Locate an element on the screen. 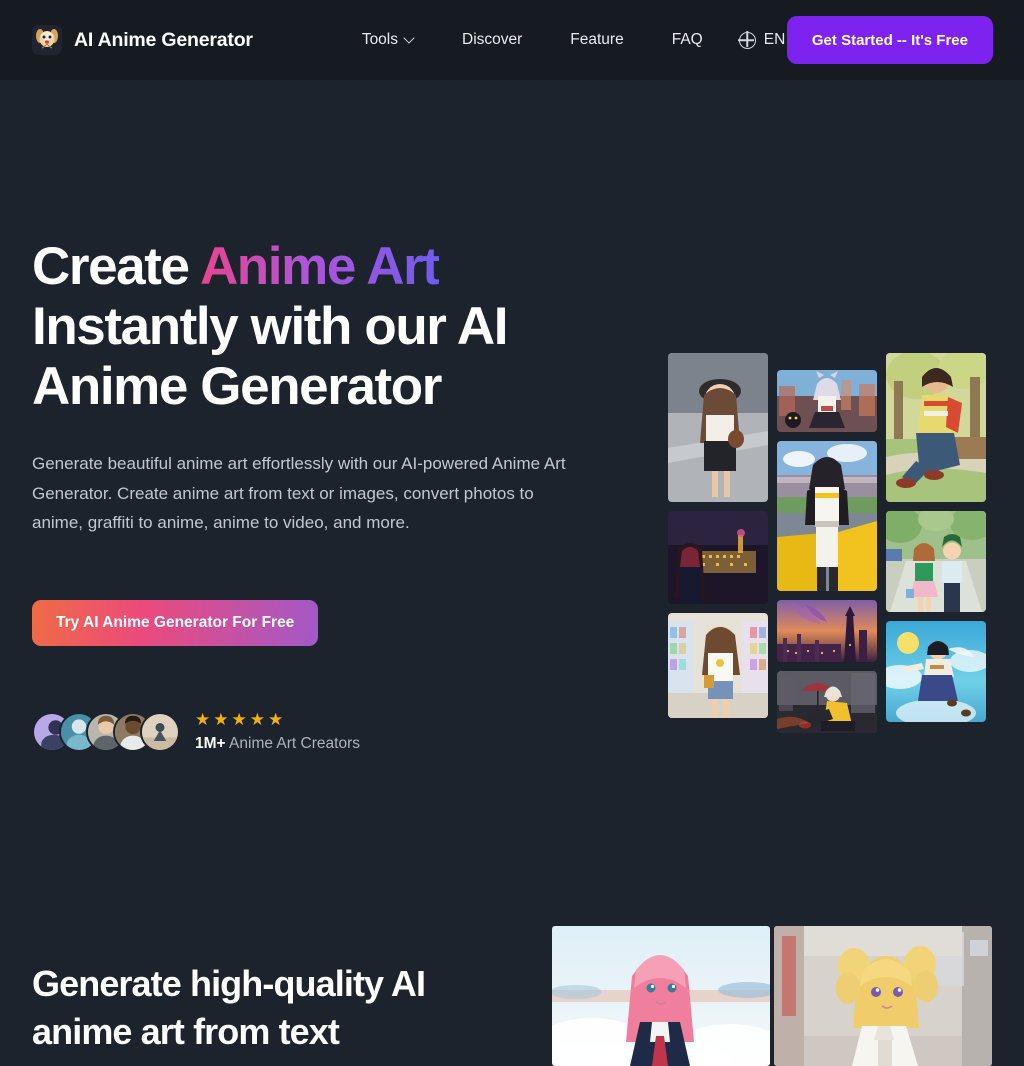 This screenshot has width=1024, height=1066. main-nav: Tools Discover Feature FAQ EN is located at coordinates (573, 40).